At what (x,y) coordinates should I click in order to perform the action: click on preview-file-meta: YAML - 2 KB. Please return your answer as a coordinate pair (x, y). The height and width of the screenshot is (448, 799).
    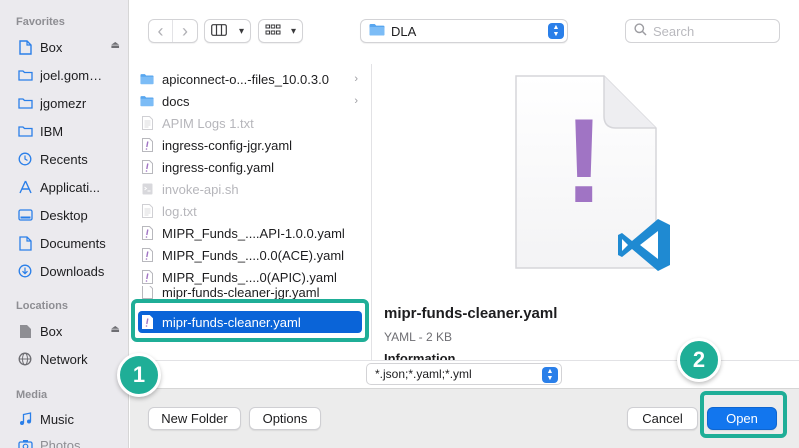
    Looking at the image, I should click on (418, 337).